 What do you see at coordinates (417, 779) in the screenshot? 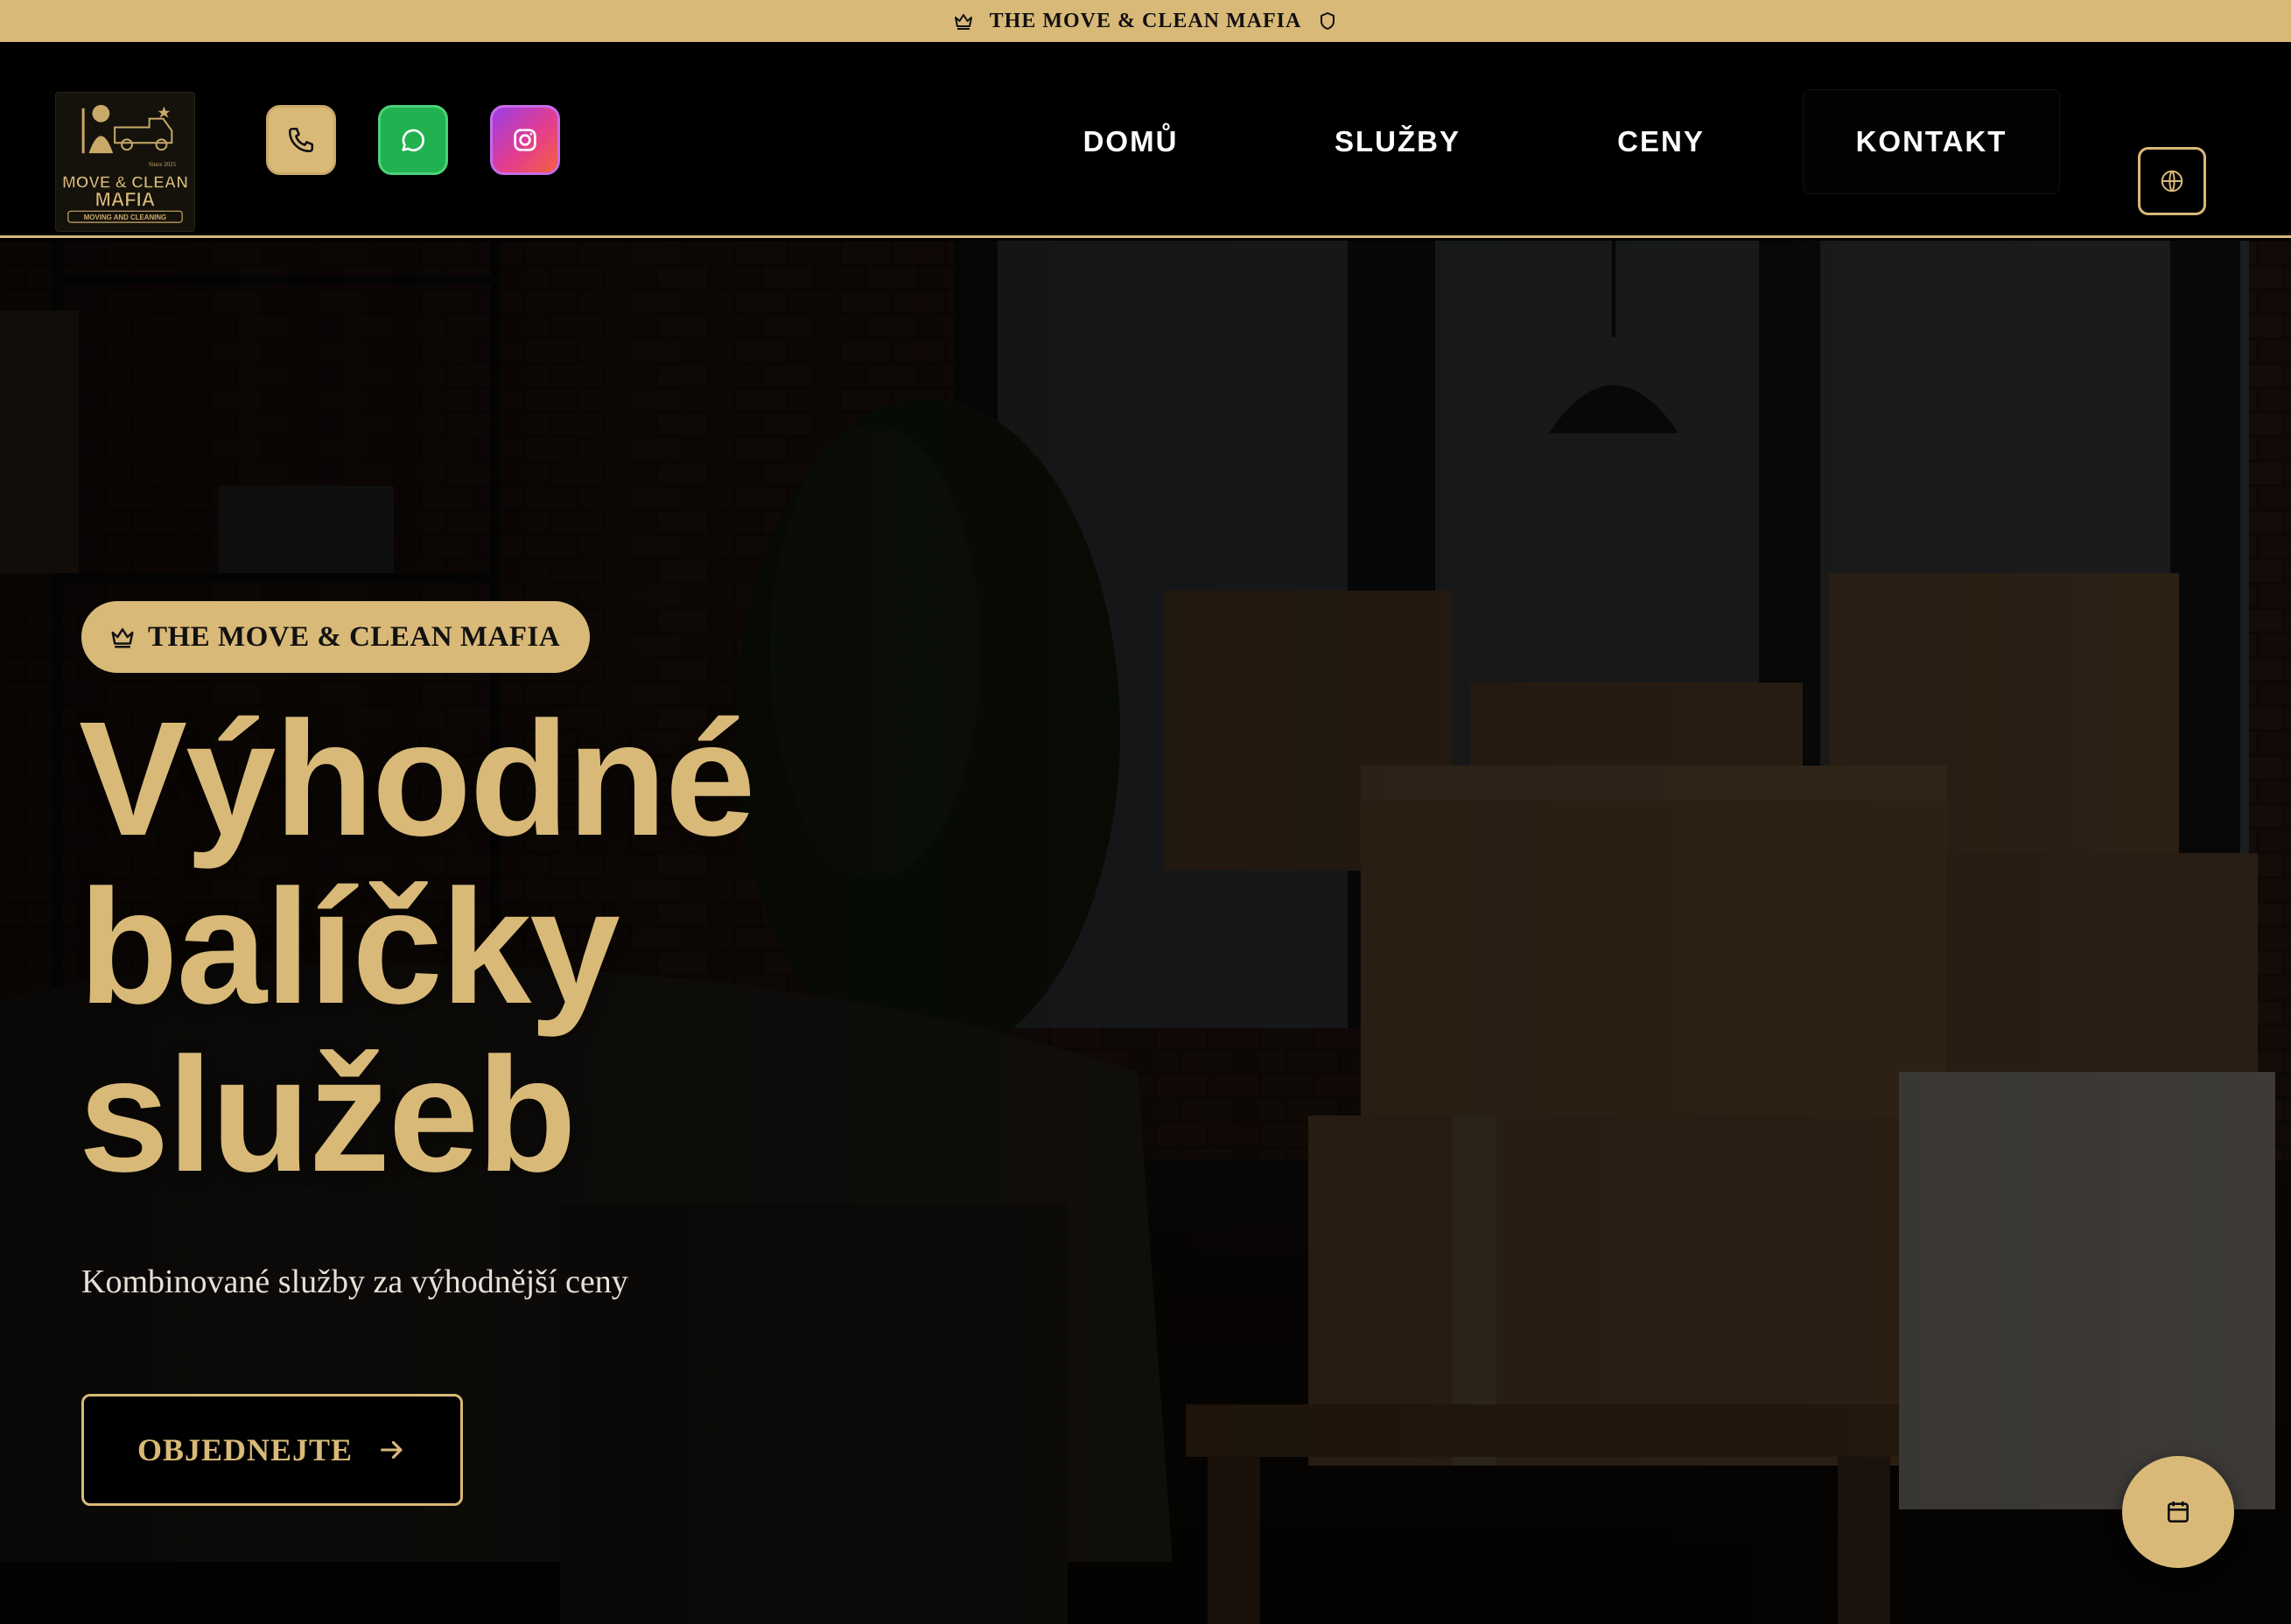
I see `hero-title-line-1: Výhodné` at bounding box center [417, 779].